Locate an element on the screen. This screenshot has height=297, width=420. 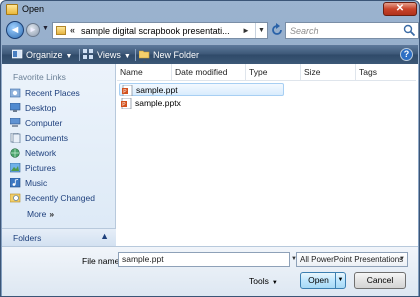
folders-toggle: Folders ▲ is located at coordinates (59, 237).